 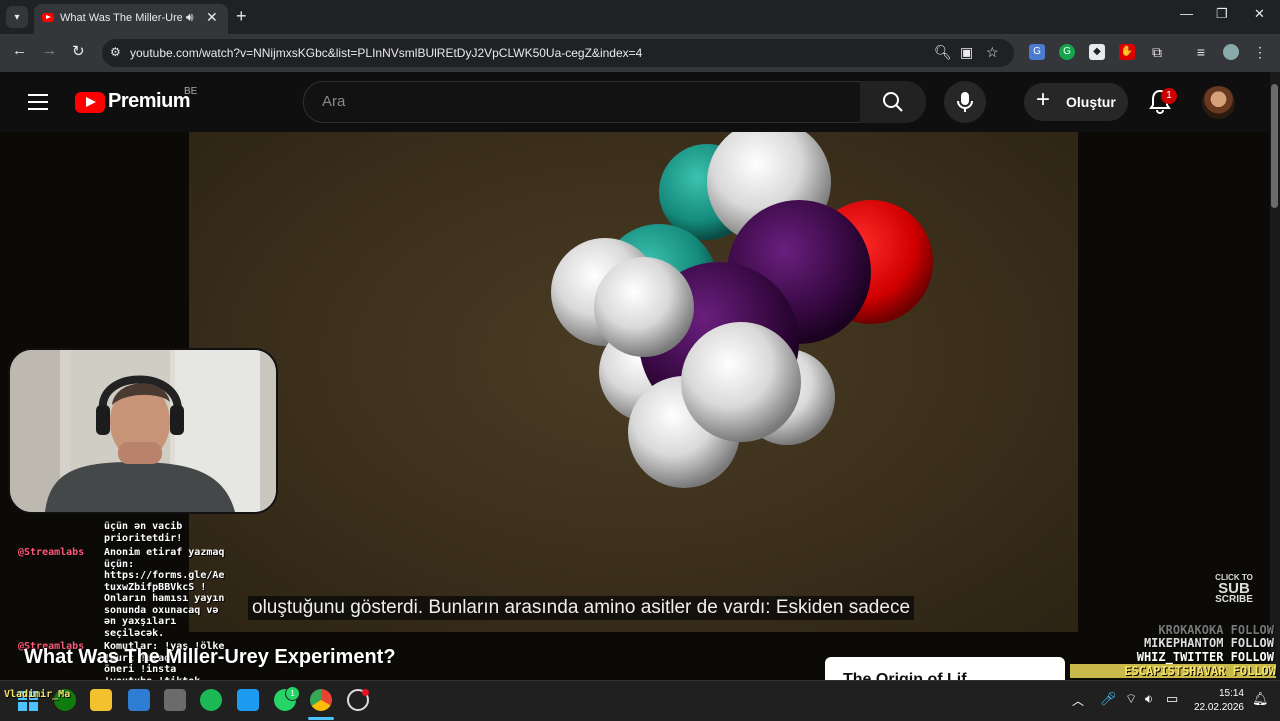 I want to click on click-to-subscribe-overlay: CLICK TO SUB SCRIBE, so click(x=1234, y=588).